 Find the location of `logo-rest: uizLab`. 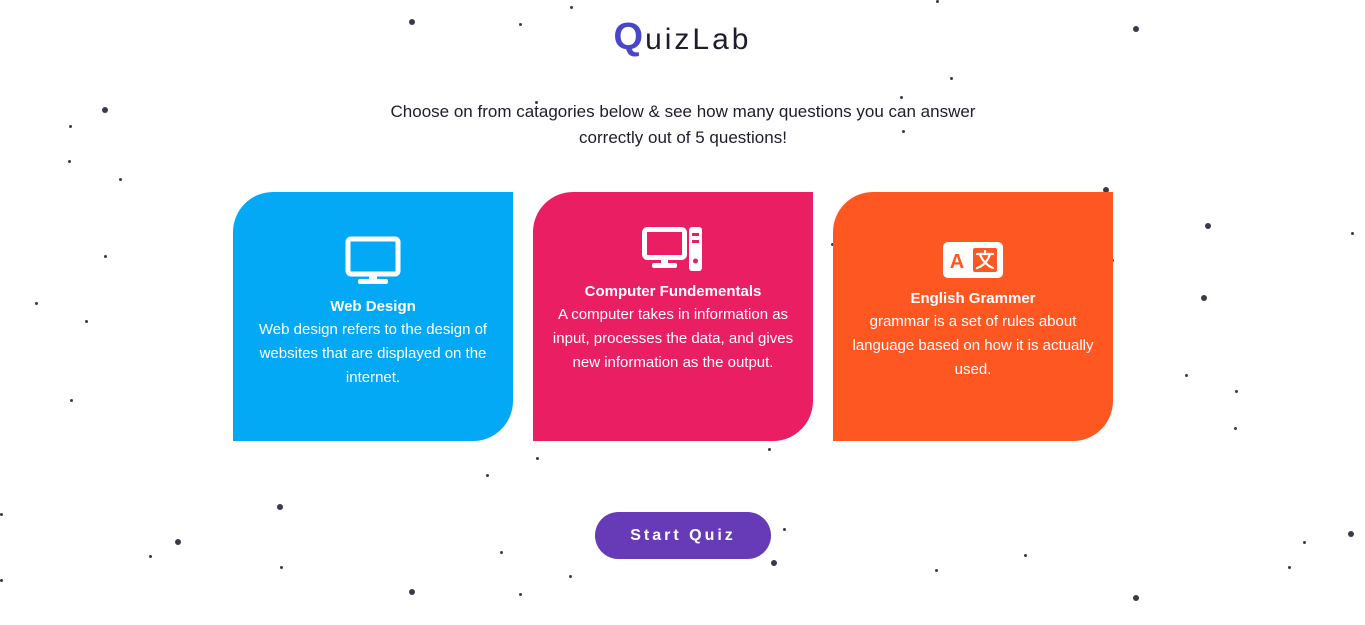

logo-rest: uizLab is located at coordinates (698, 39).